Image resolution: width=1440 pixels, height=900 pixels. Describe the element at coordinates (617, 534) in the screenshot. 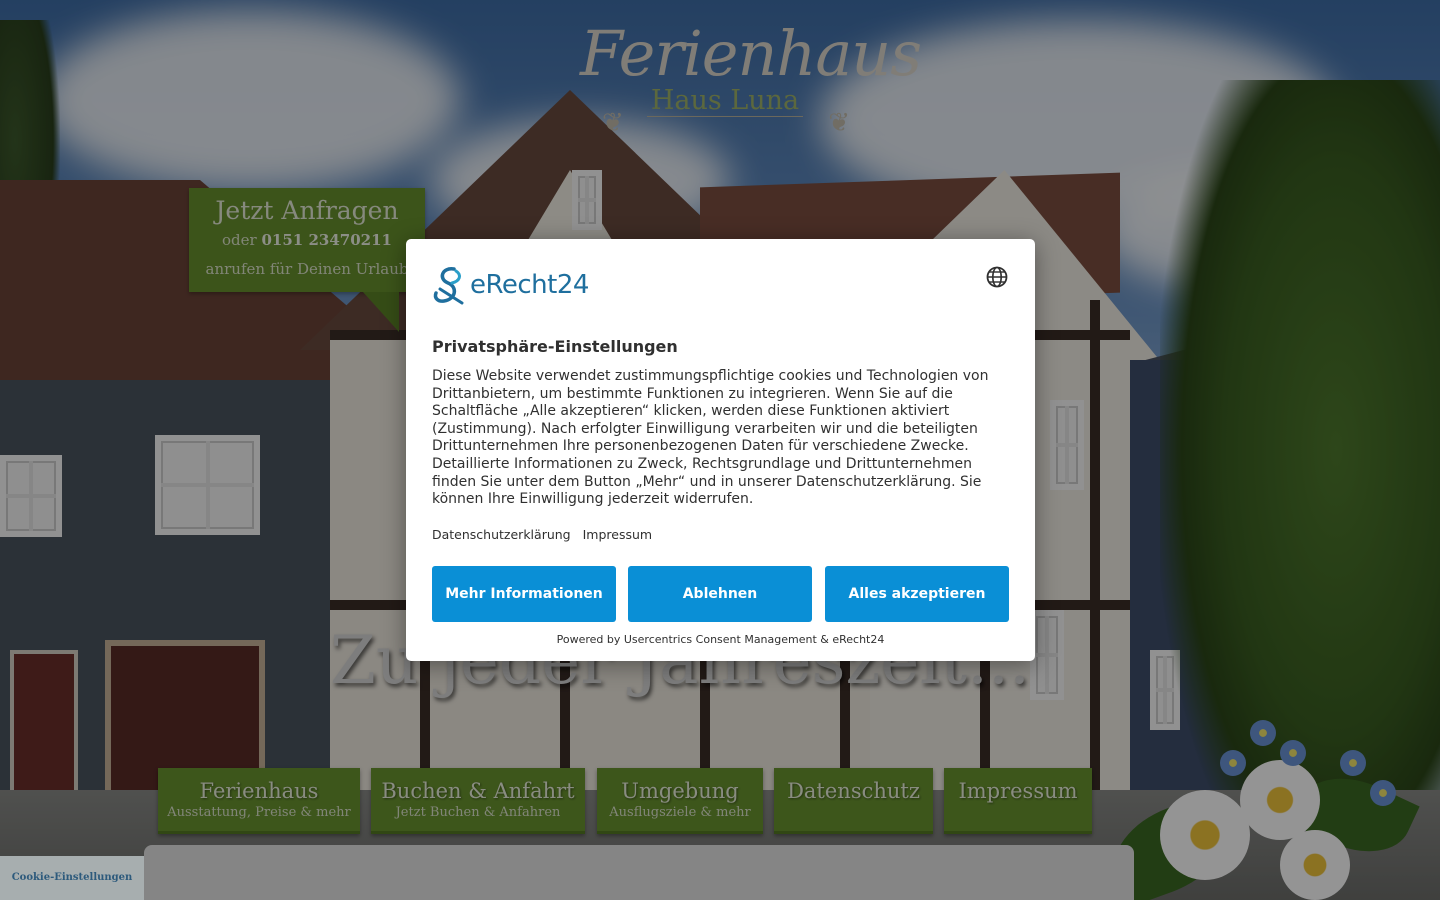

I see `imprint-link: Impressum` at that location.